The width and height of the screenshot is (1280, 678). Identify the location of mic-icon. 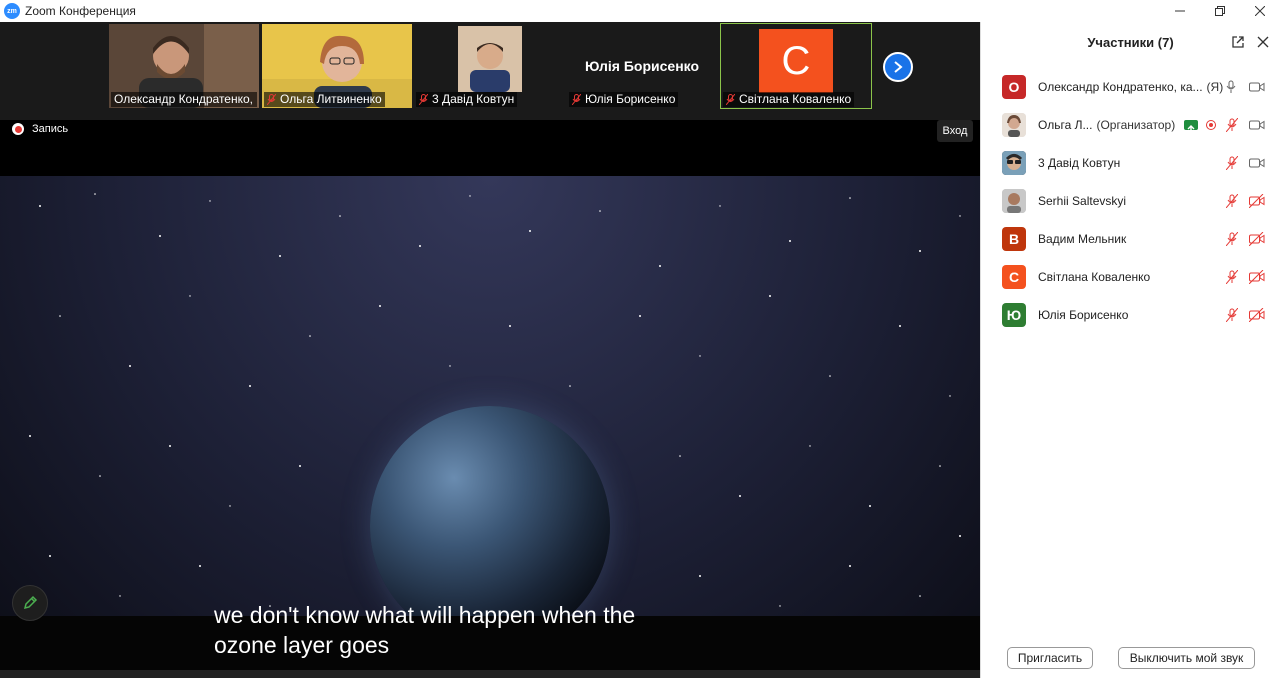
(1231, 87).